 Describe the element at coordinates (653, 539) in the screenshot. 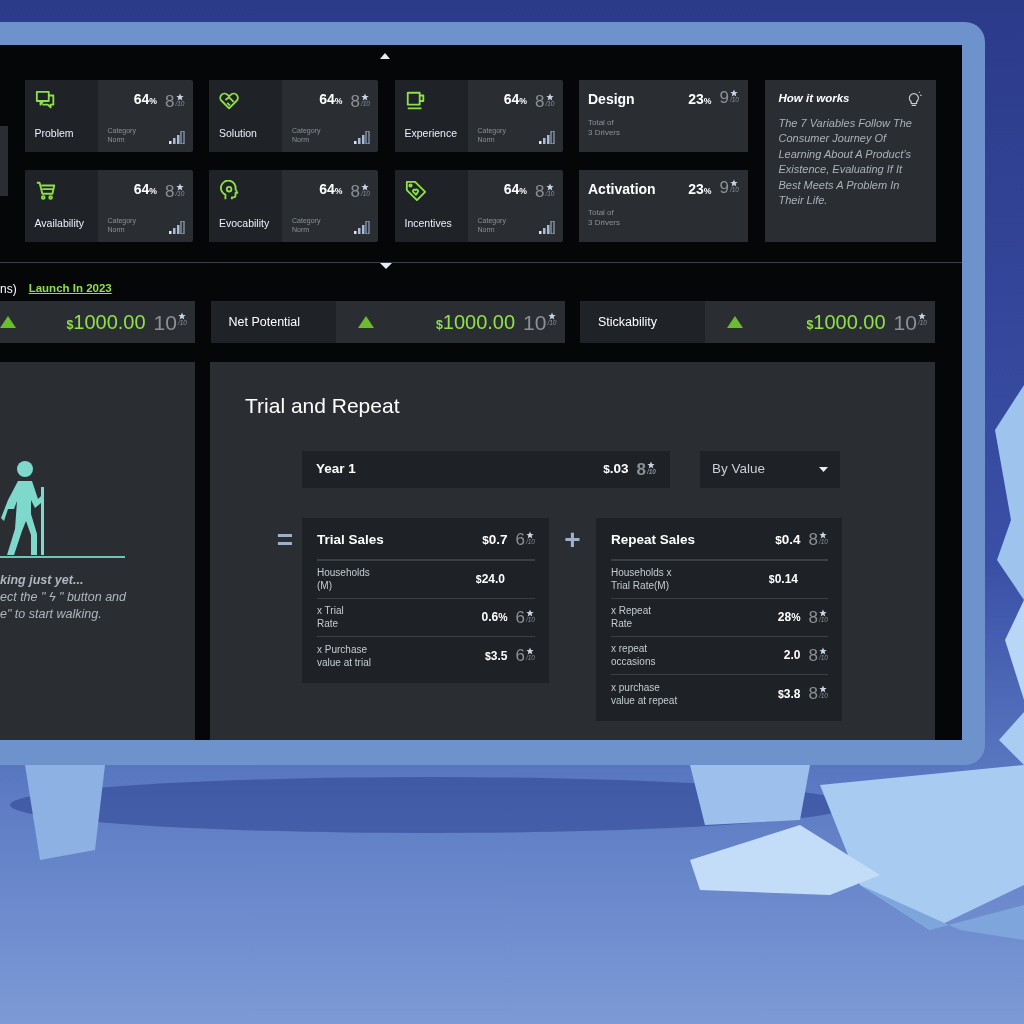

I see `formula-title: Repeat Sales` at that location.